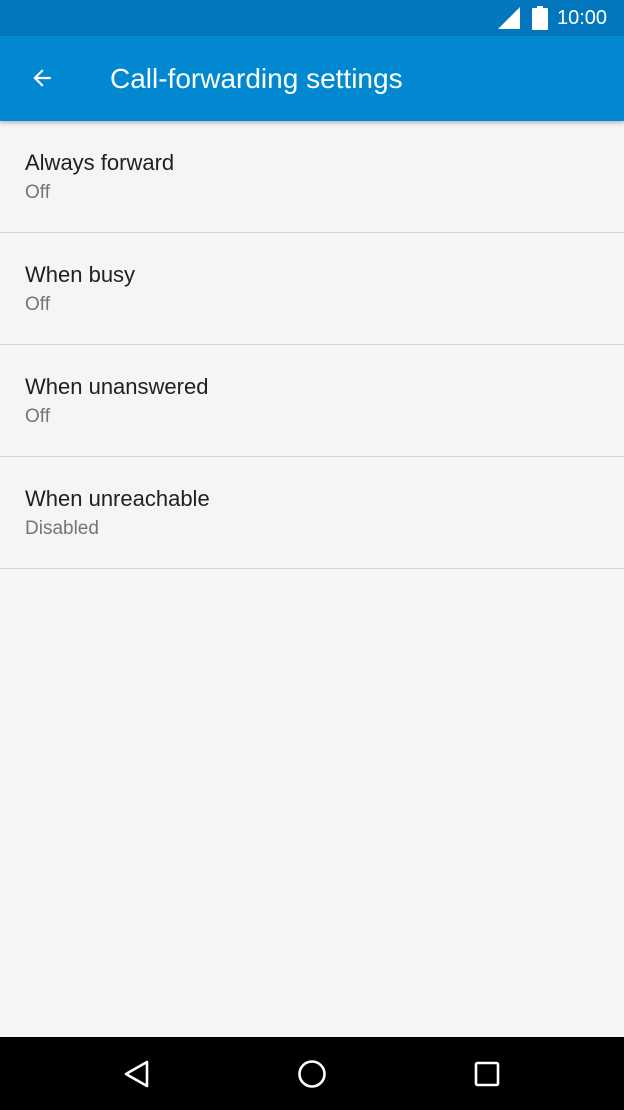  What do you see at coordinates (256, 78) in the screenshot?
I see `page-title: Call-forwarding settings` at bounding box center [256, 78].